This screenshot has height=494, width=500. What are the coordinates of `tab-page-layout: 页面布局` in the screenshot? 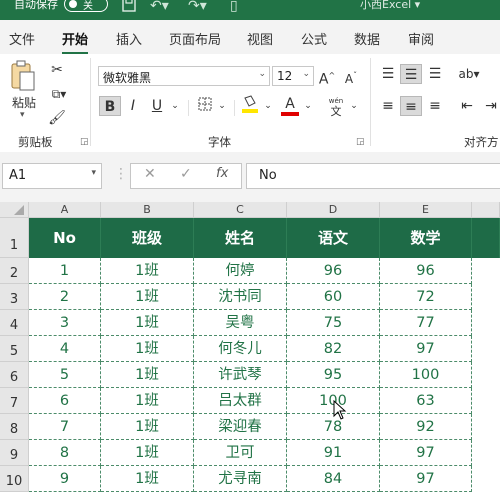 It's located at (195, 38).